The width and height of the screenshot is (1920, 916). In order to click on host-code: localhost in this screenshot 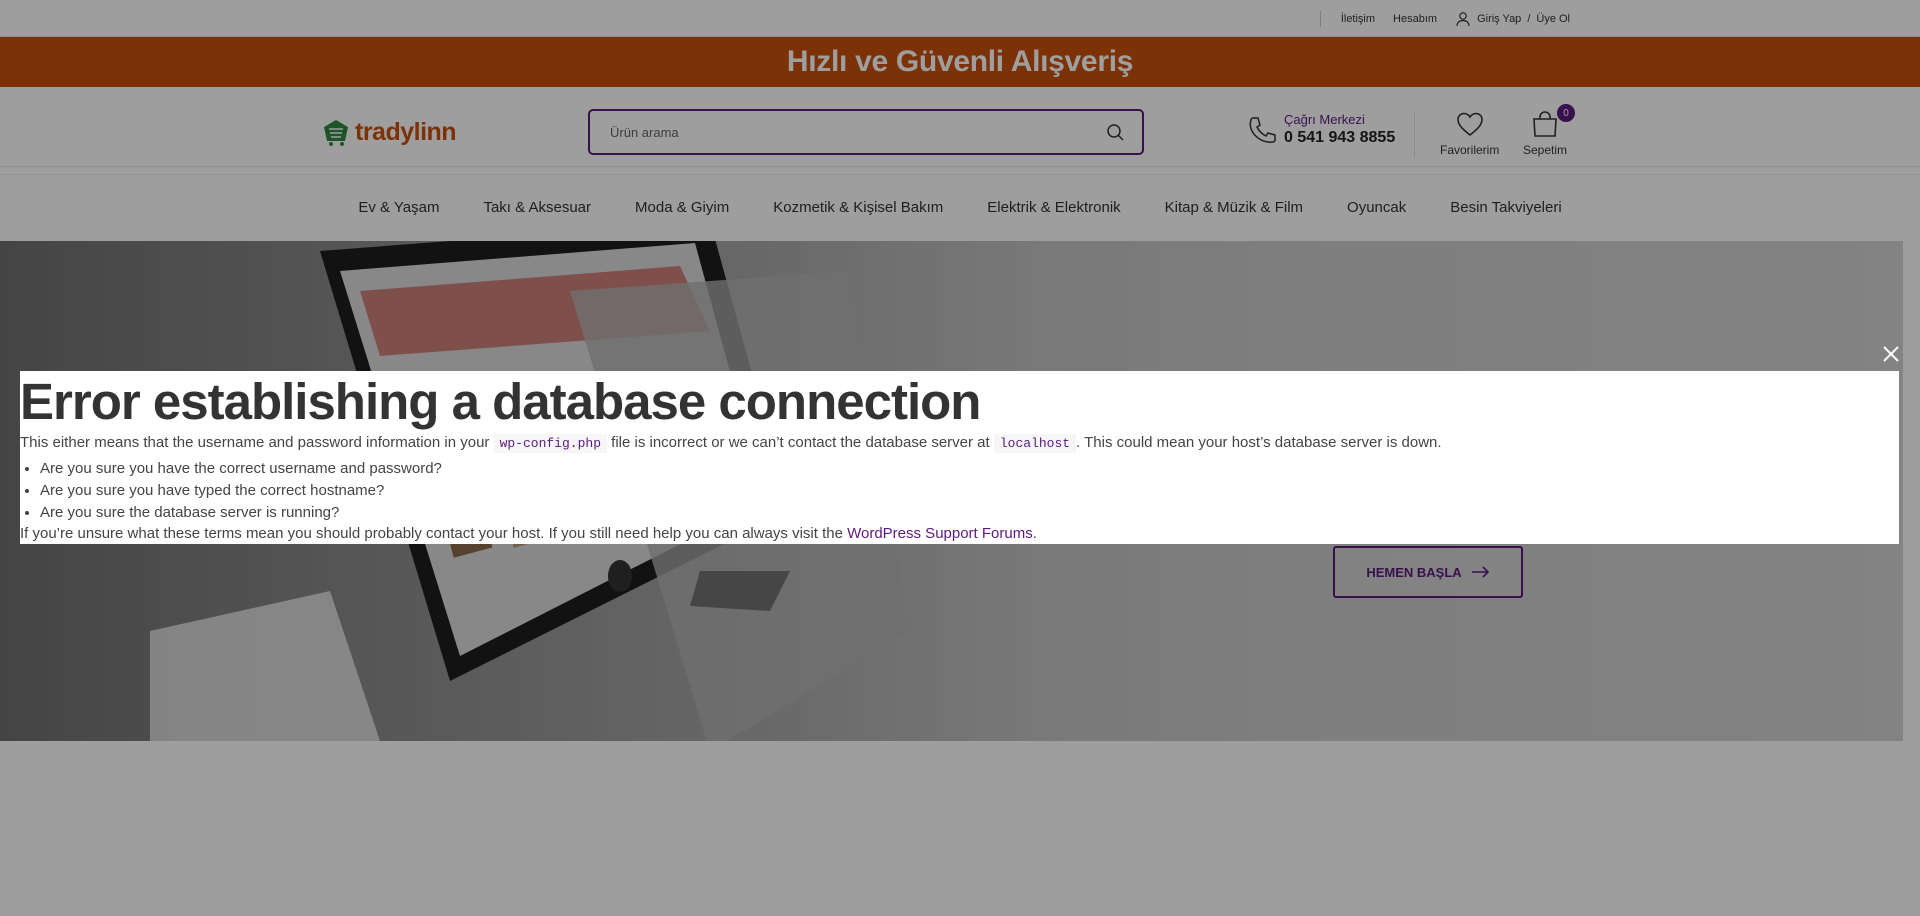, I will do `click(1035, 443)`.